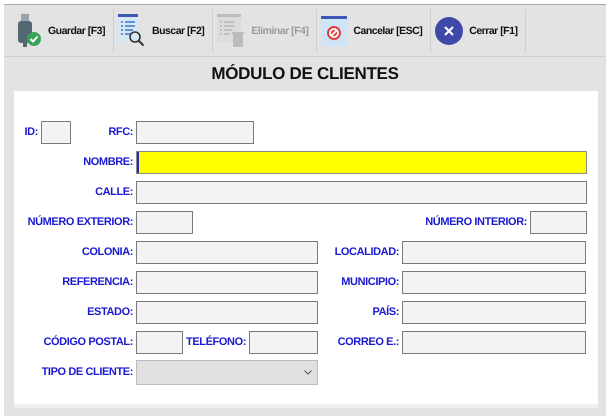 The width and height of the screenshot is (606, 416). I want to click on toolbar-button: Cancelar [ESC], so click(374, 30).